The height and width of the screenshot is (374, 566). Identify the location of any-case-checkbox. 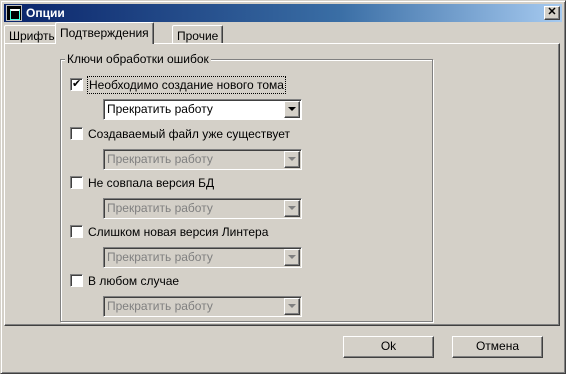
(76, 280).